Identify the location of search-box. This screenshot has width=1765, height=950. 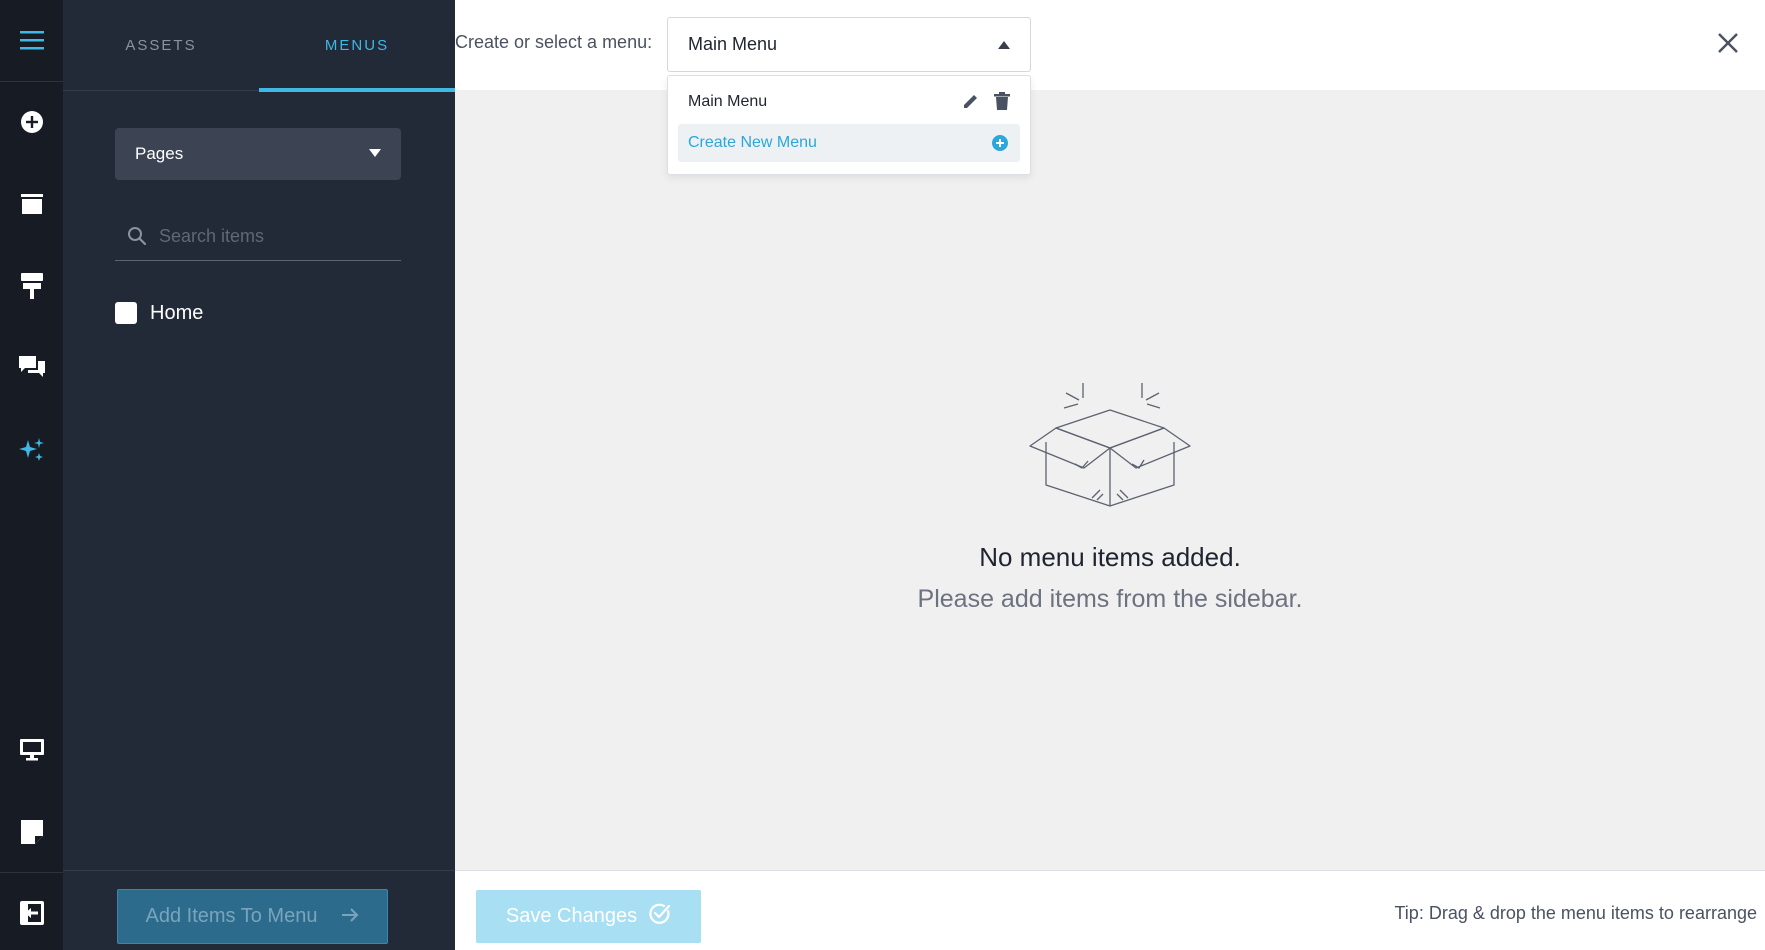
(258, 236).